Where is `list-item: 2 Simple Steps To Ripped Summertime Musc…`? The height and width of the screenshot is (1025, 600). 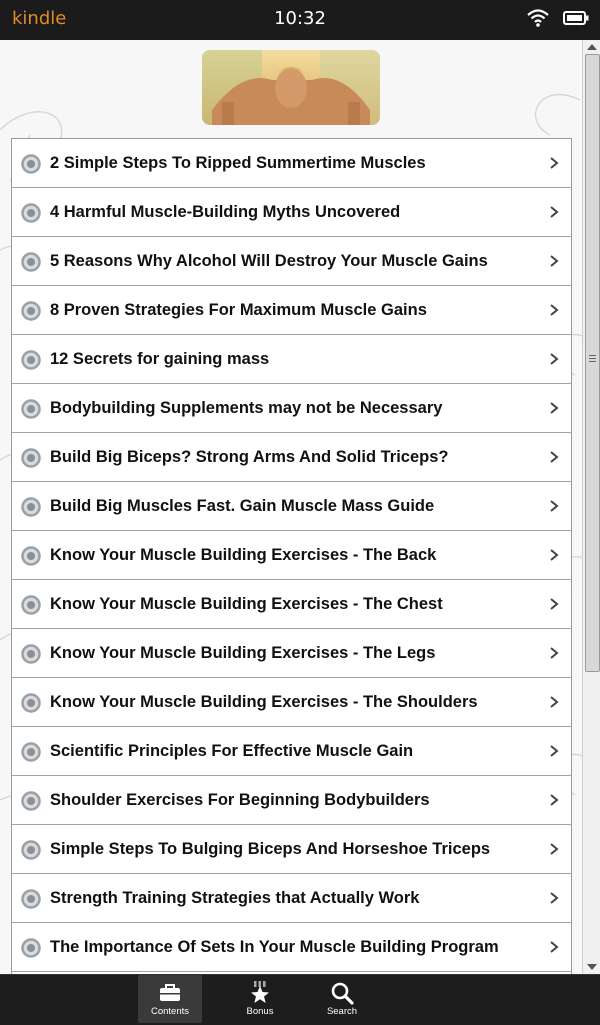 list-item: 2 Simple Steps To Ripped Summertime Musc… is located at coordinates (291, 163).